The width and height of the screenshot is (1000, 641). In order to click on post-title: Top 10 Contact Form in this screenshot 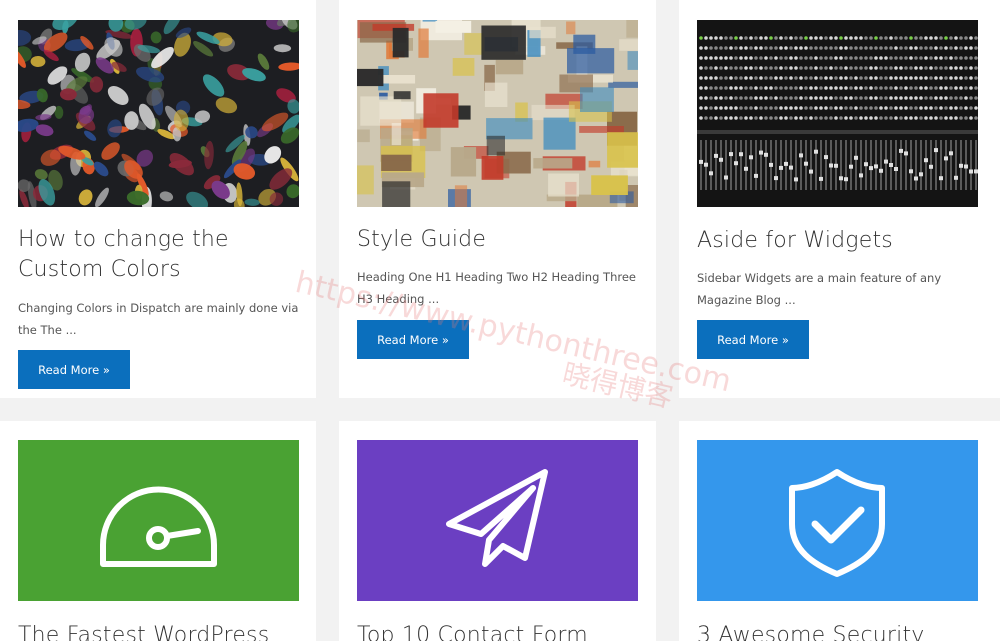, I will do `click(502, 631)`.